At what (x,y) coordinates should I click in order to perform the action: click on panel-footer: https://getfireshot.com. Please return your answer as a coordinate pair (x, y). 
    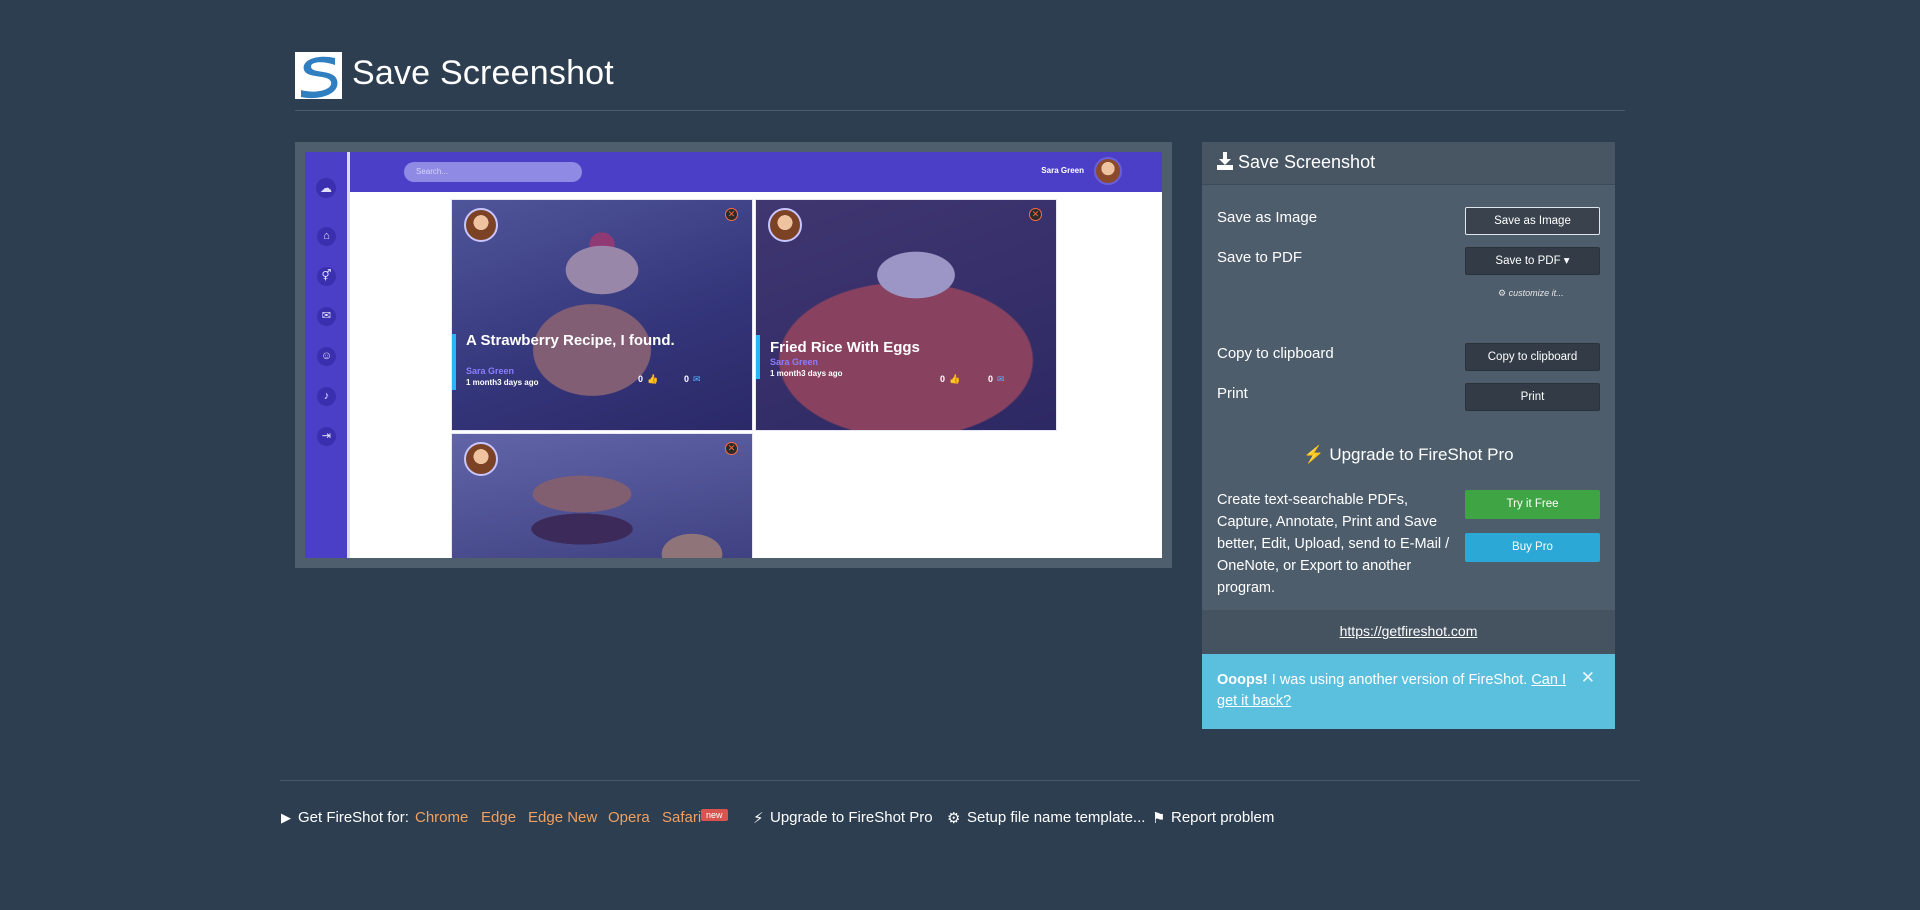
    Looking at the image, I should click on (1408, 632).